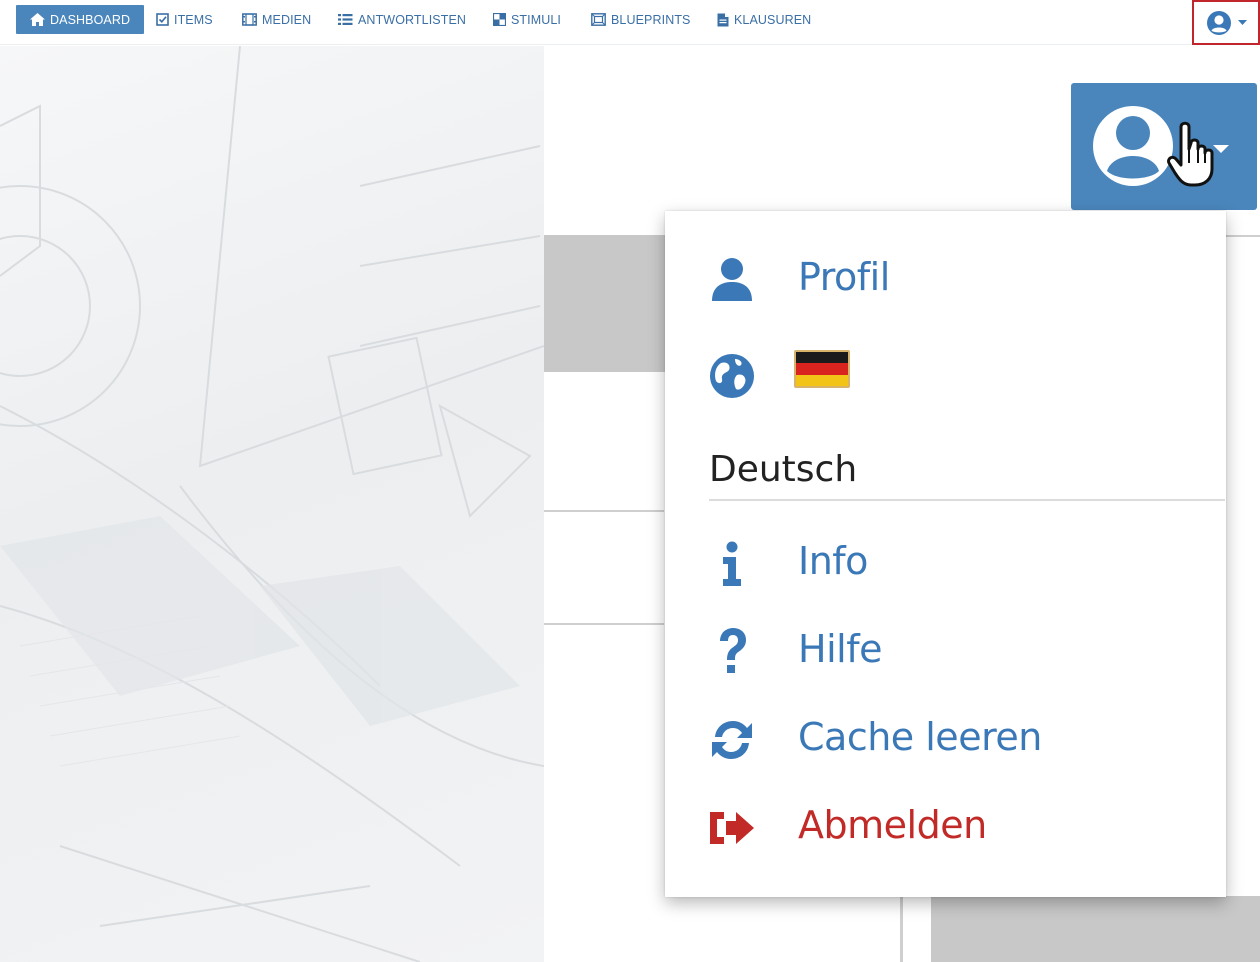 This screenshot has height=962, width=1260. I want to click on user-menu-toggle, so click(1226, 22).